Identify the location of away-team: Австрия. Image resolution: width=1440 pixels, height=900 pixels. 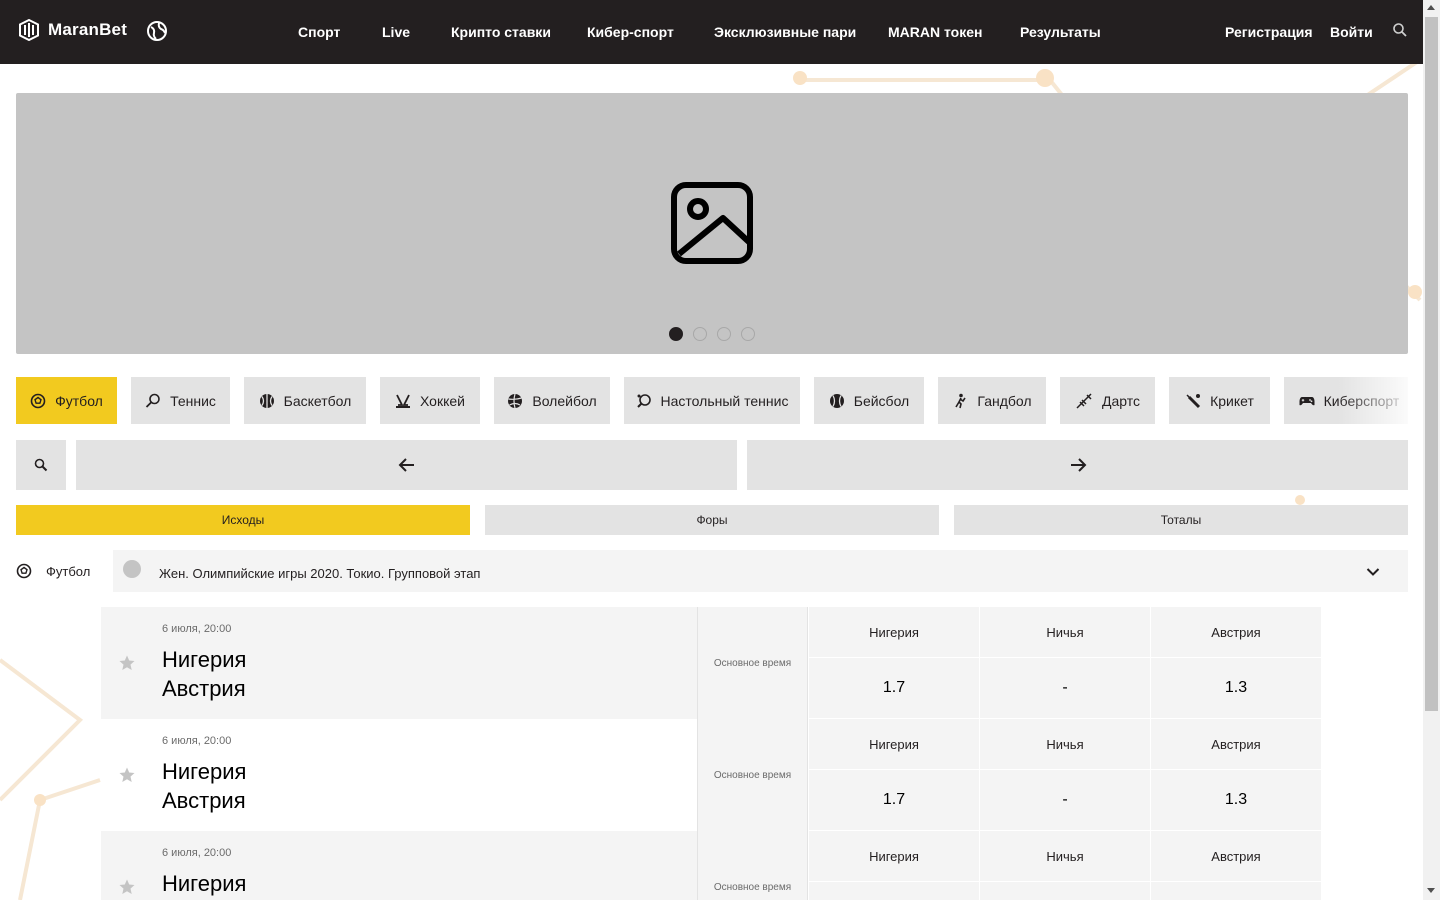
(204, 688).